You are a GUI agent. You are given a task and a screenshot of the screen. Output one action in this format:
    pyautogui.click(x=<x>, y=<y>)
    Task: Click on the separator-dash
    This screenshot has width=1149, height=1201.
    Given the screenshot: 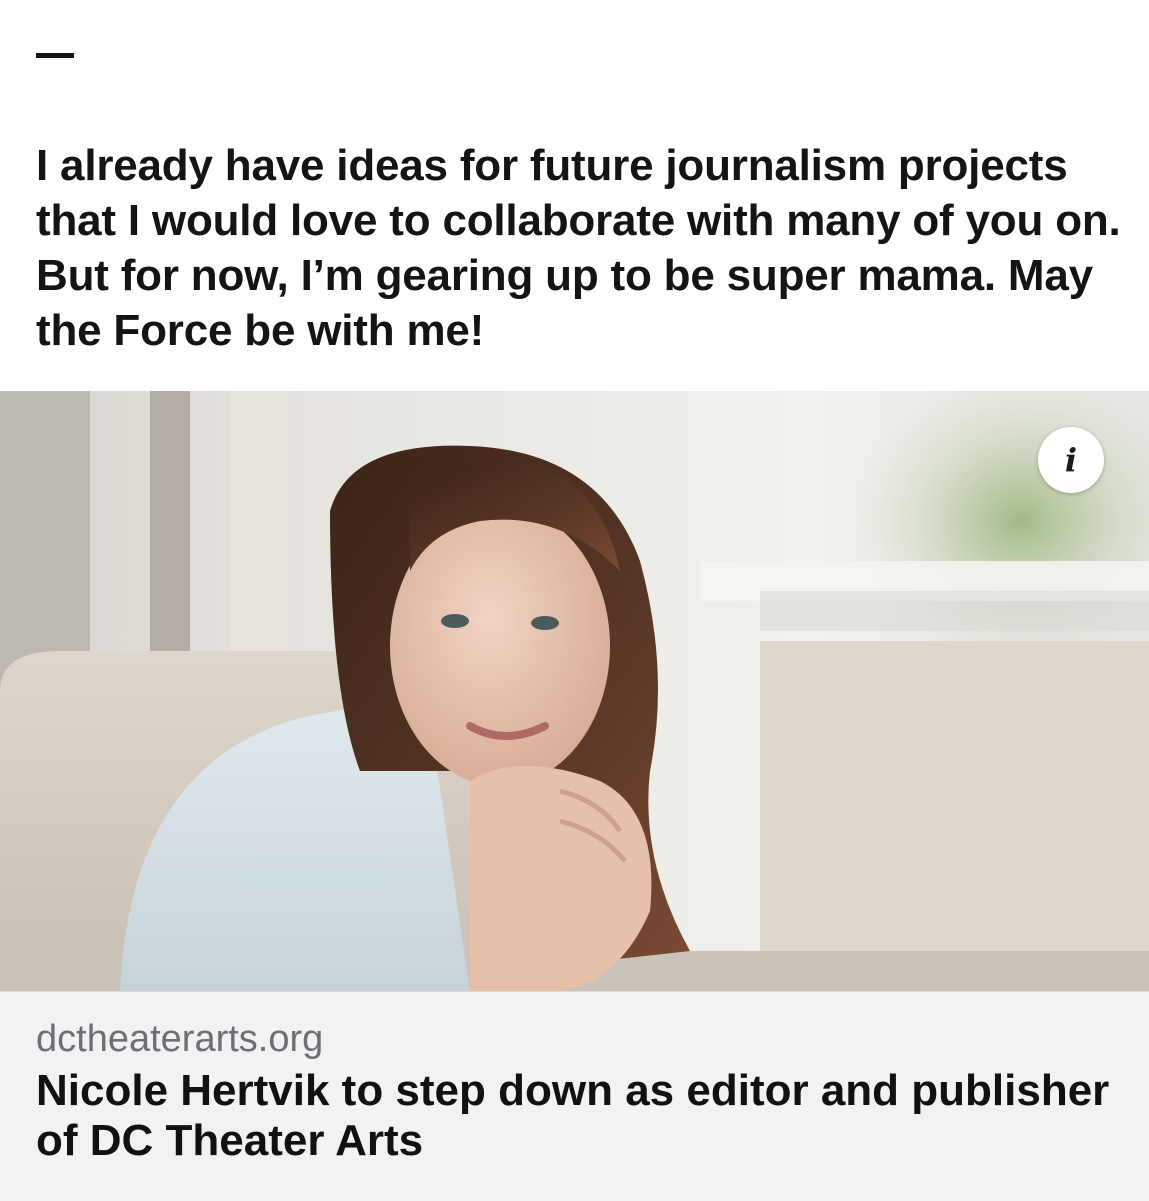 What is the action you would take?
    pyautogui.click(x=55, y=55)
    